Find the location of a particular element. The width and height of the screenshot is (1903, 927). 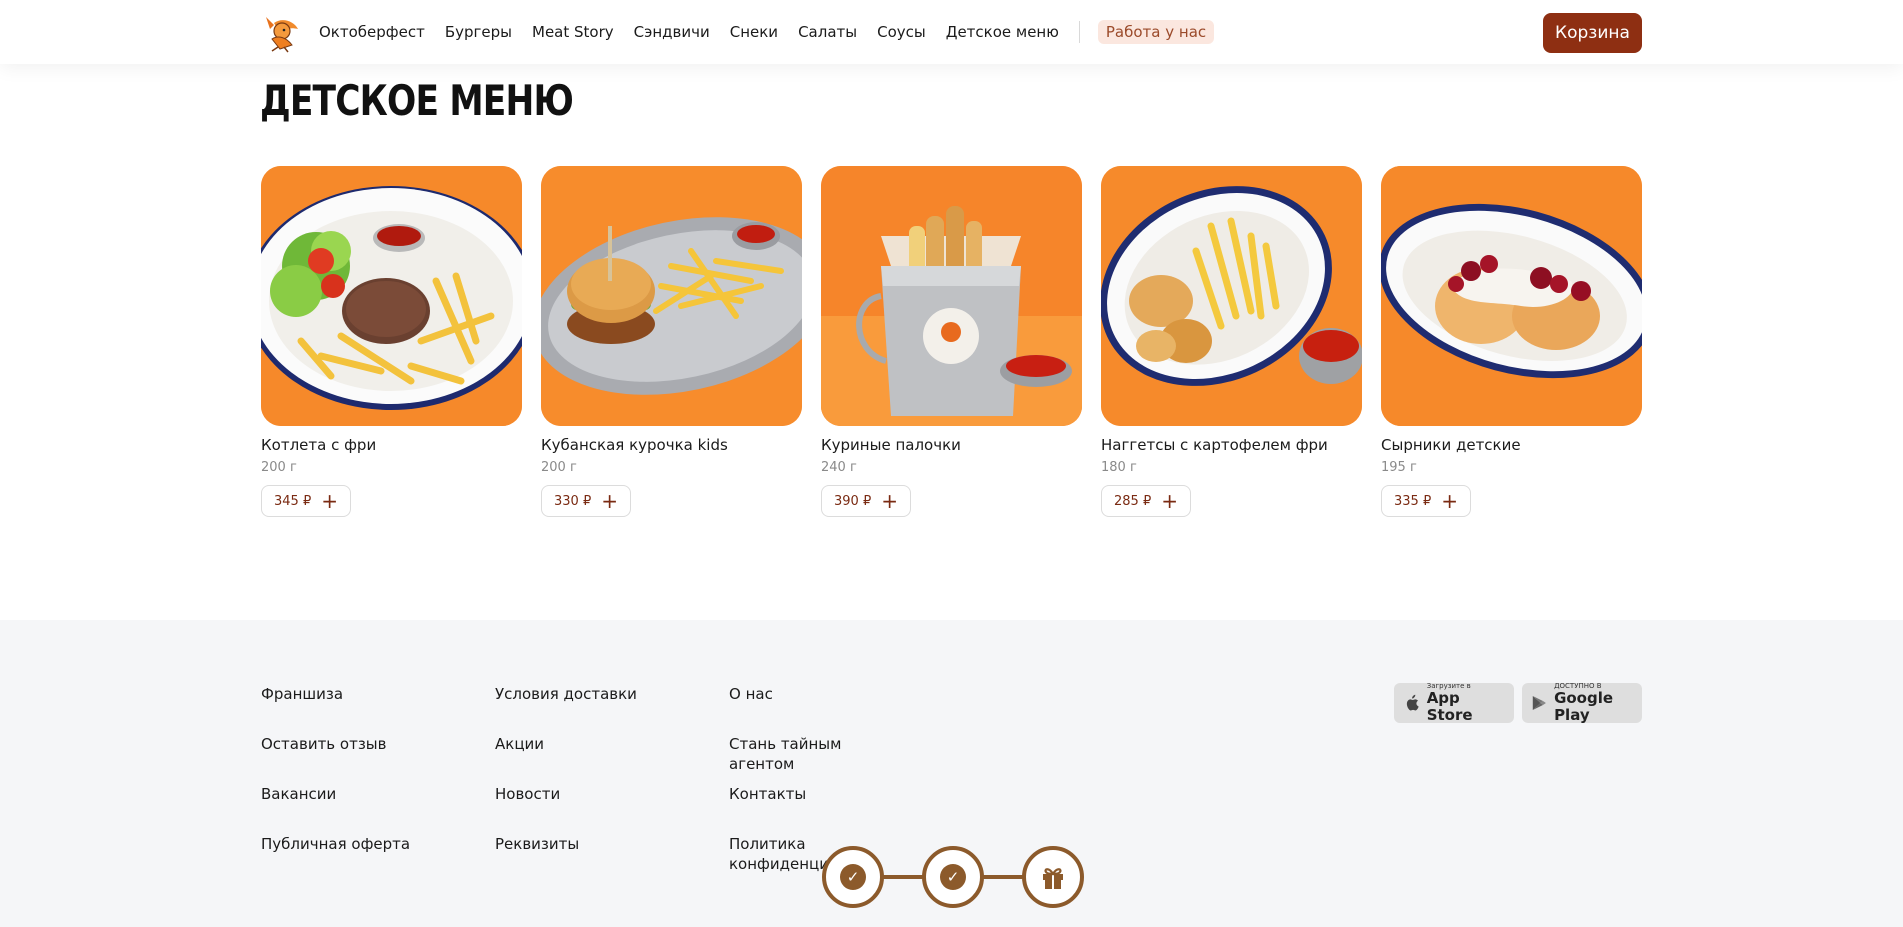

loyalty-progress: ✓ ✓ is located at coordinates (953, 877).